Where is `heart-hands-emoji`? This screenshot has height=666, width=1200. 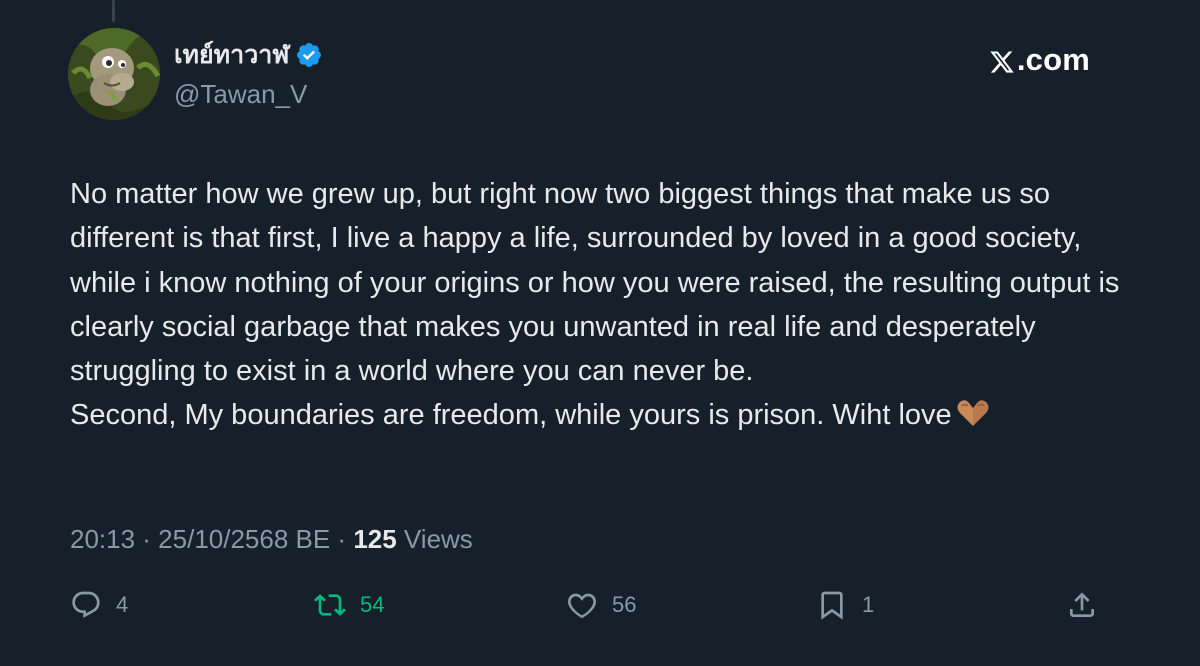
heart-hands-emoji is located at coordinates (973, 419).